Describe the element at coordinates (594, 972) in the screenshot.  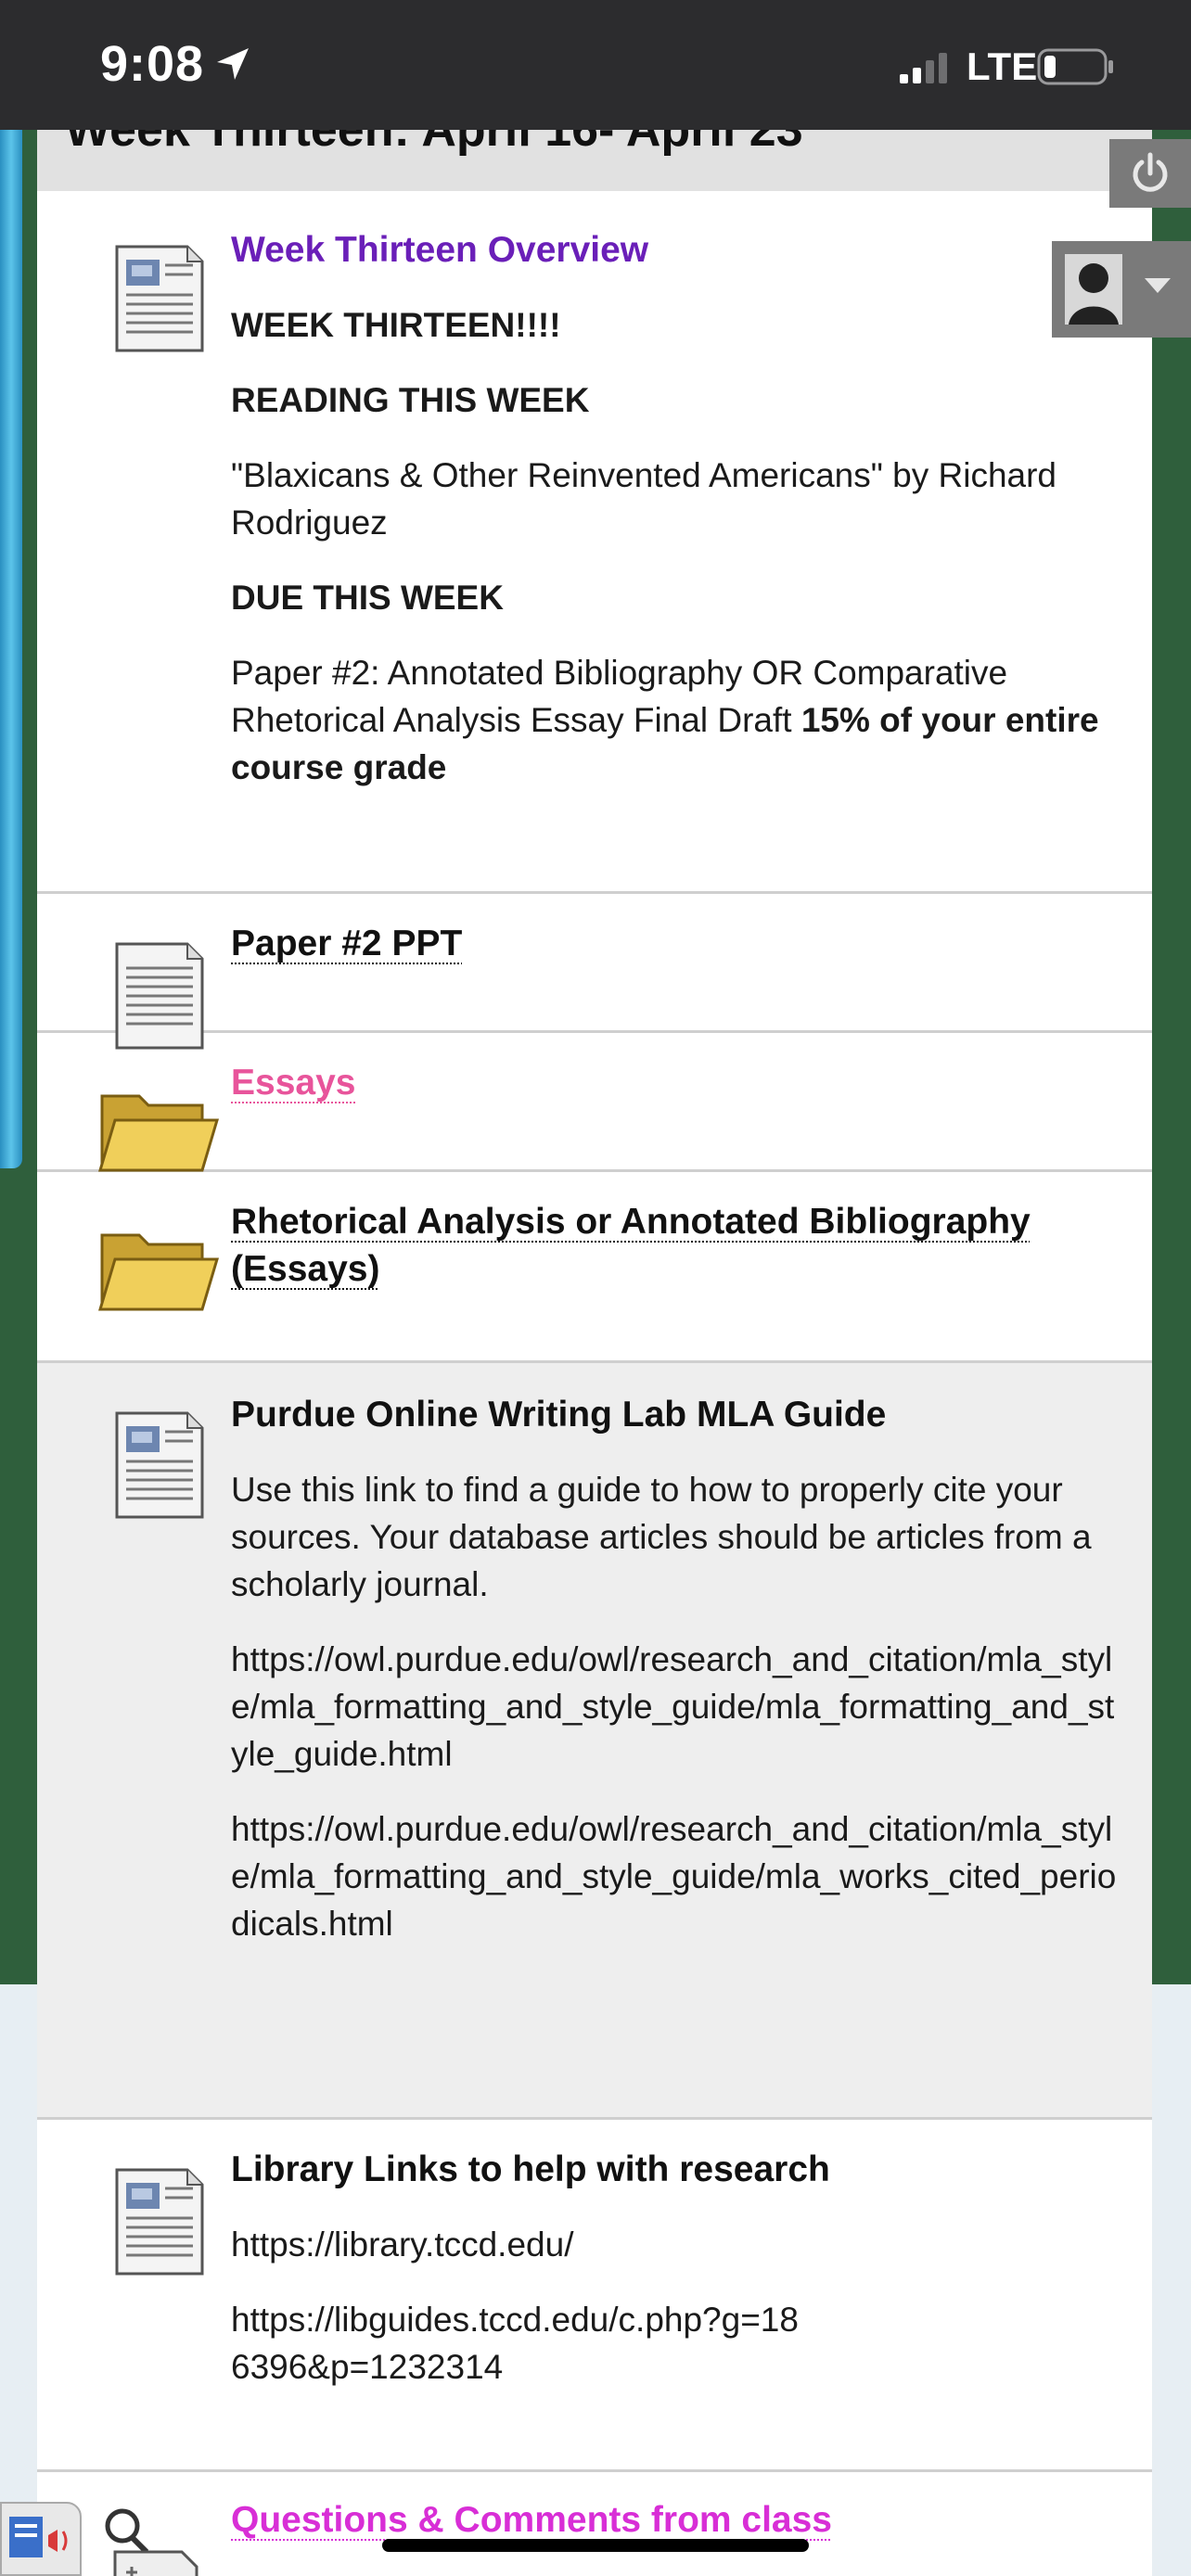
I see `content-item-paper-ppt: Paper #2 PPT` at that location.